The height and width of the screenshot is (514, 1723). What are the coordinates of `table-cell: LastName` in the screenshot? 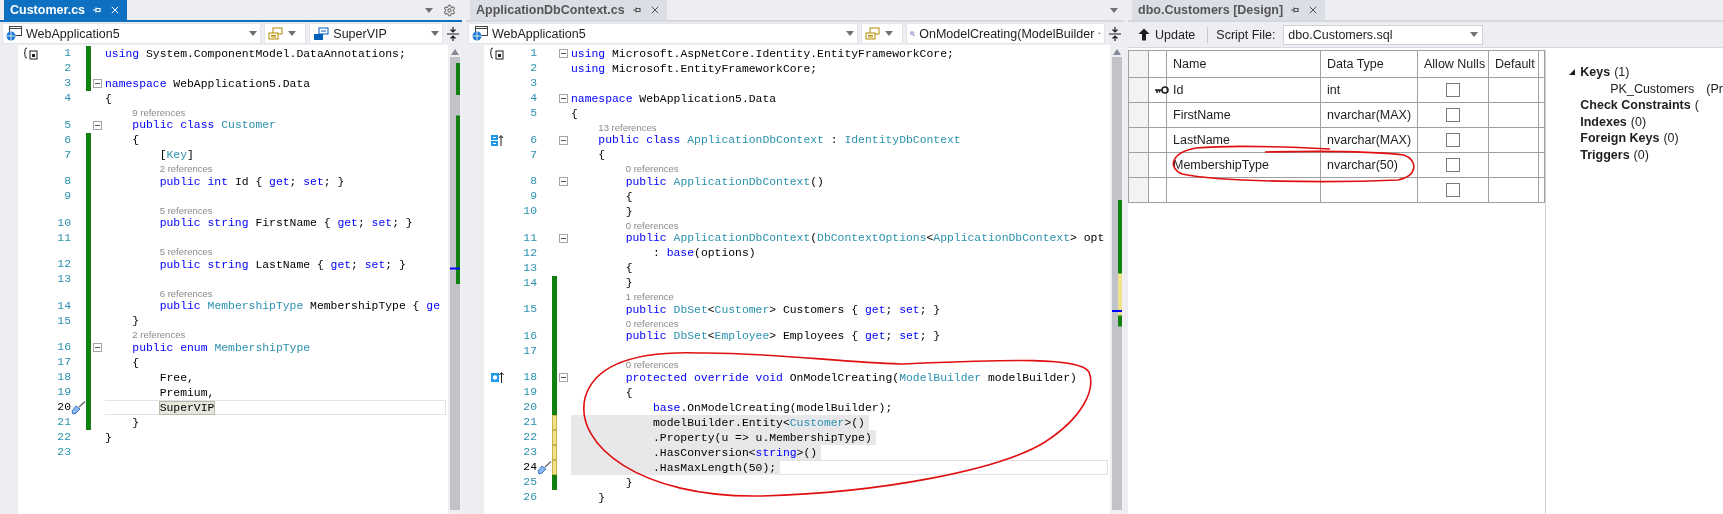 It's located at (1243, 140).